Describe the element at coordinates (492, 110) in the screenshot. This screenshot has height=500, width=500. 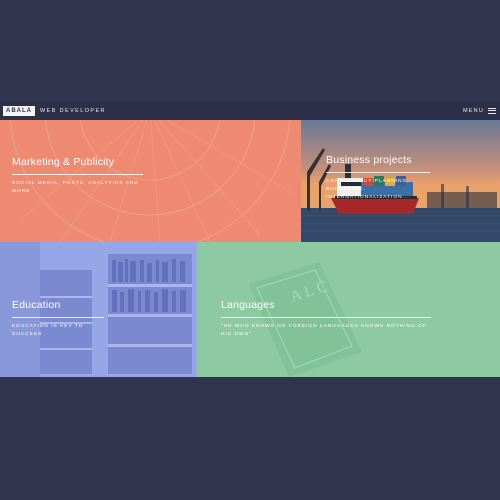
I see `hamburger-icon` at that location.